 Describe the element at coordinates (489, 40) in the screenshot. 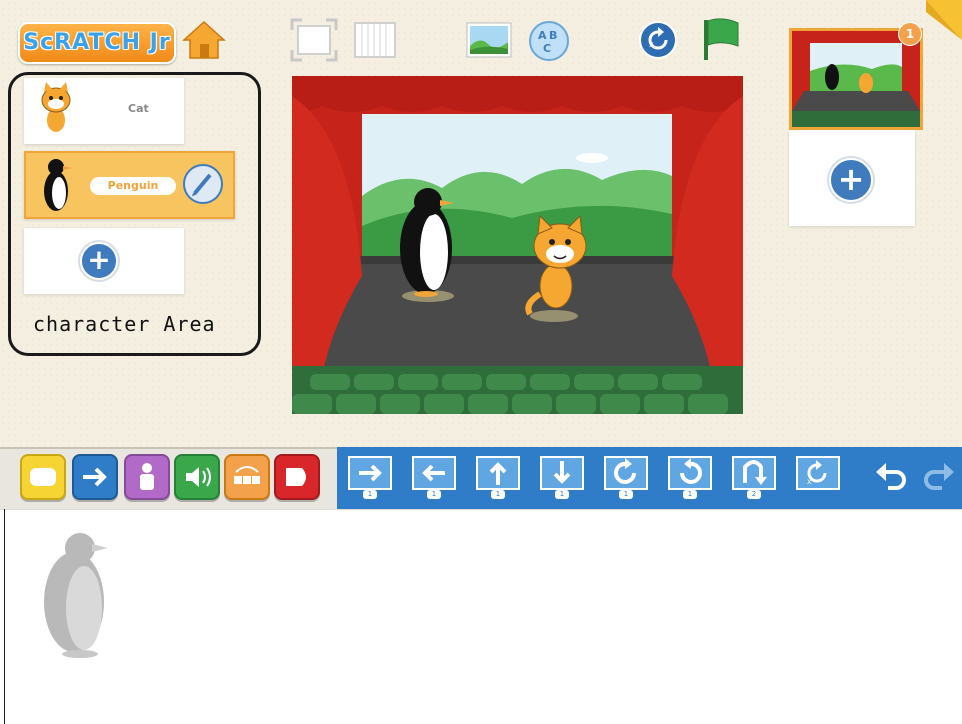

I see `change-background-icon` at that location.